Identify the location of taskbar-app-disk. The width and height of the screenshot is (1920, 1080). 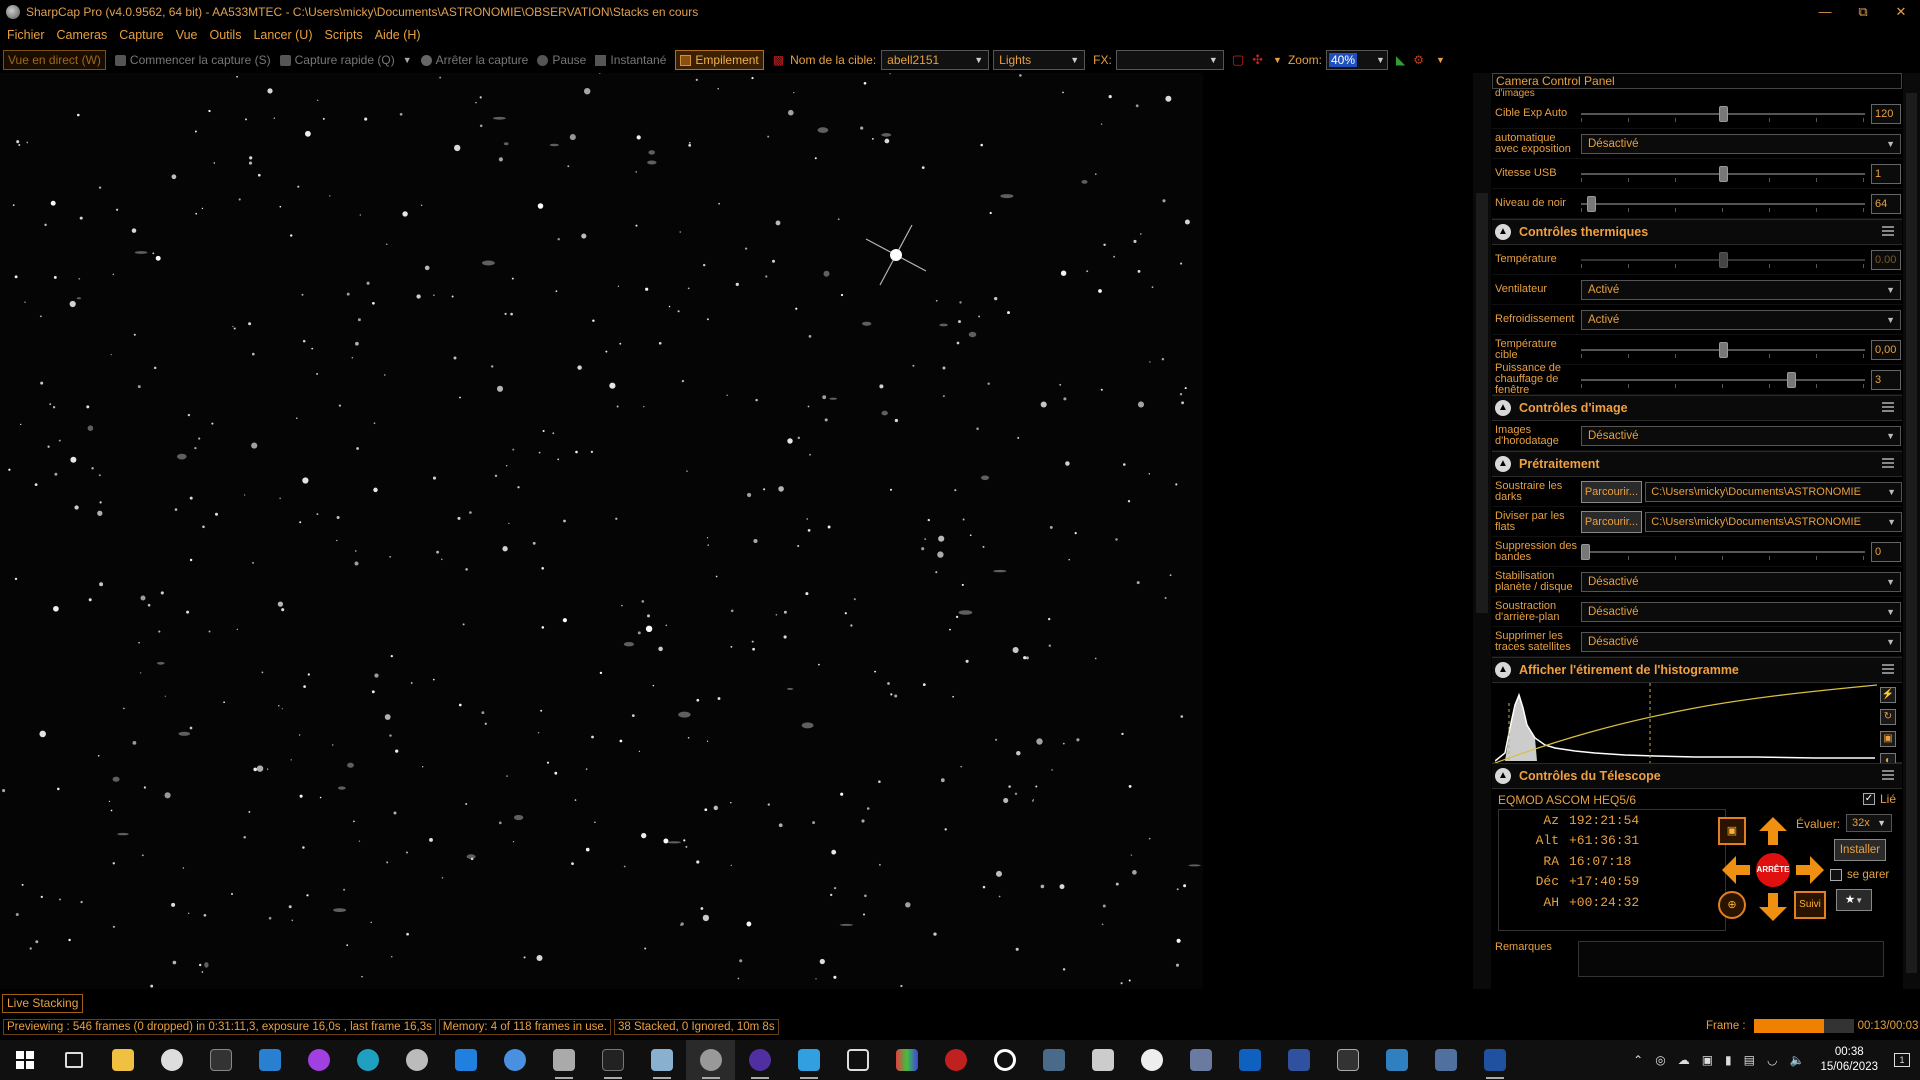
(1347, 1060).